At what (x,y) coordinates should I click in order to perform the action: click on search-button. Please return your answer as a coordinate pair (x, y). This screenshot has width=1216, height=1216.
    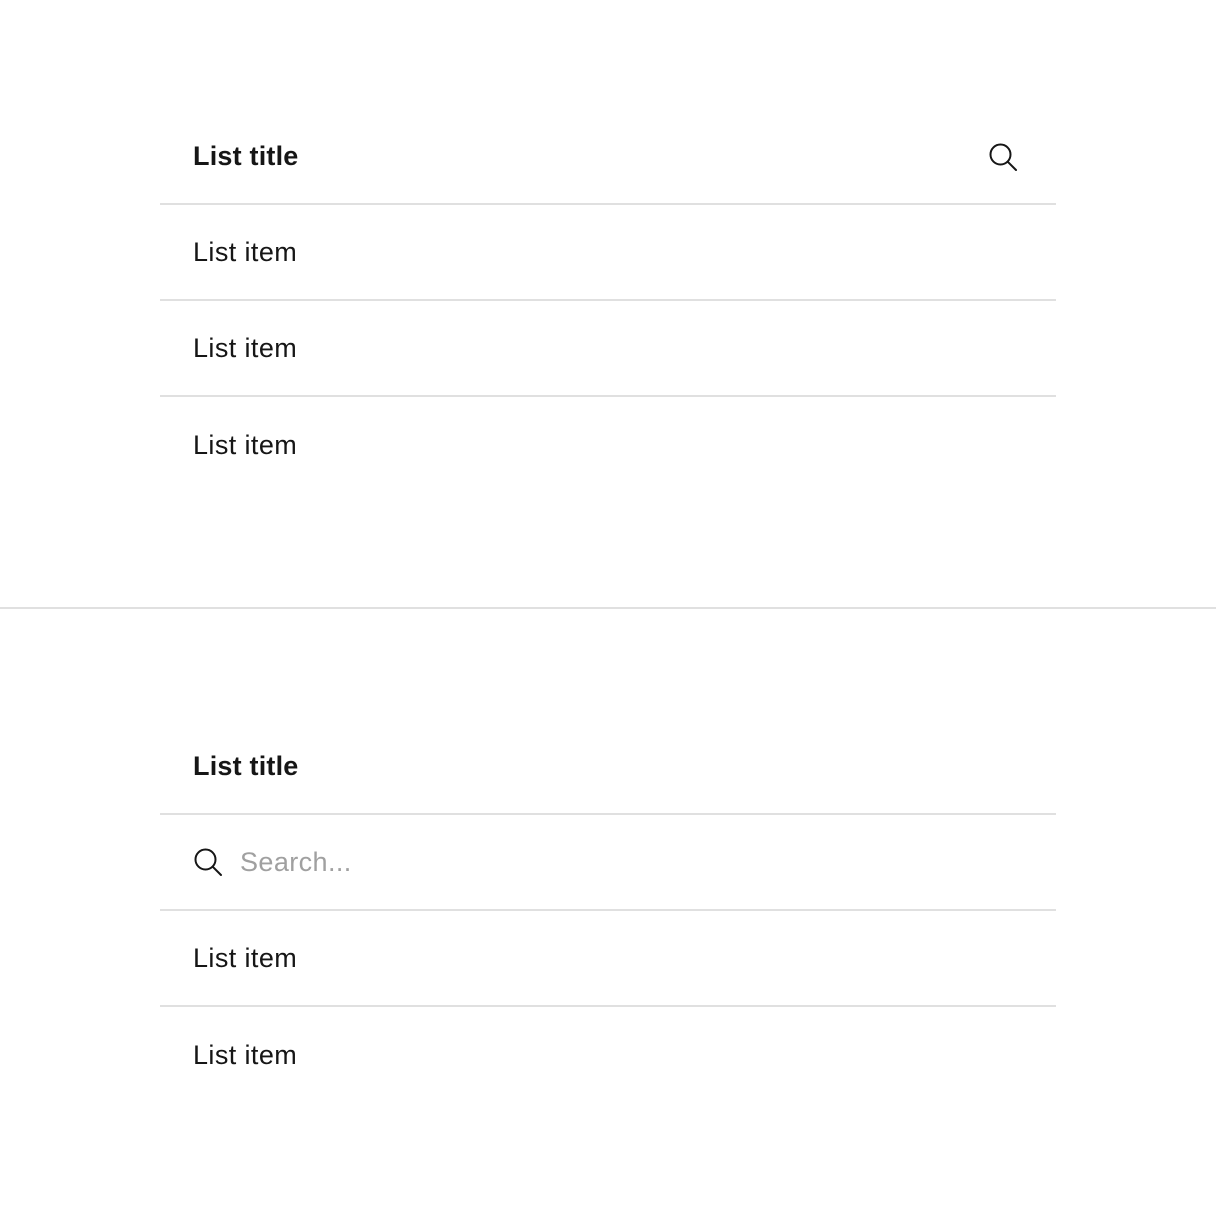
    Looking at the image, I should click on (1003, 157).